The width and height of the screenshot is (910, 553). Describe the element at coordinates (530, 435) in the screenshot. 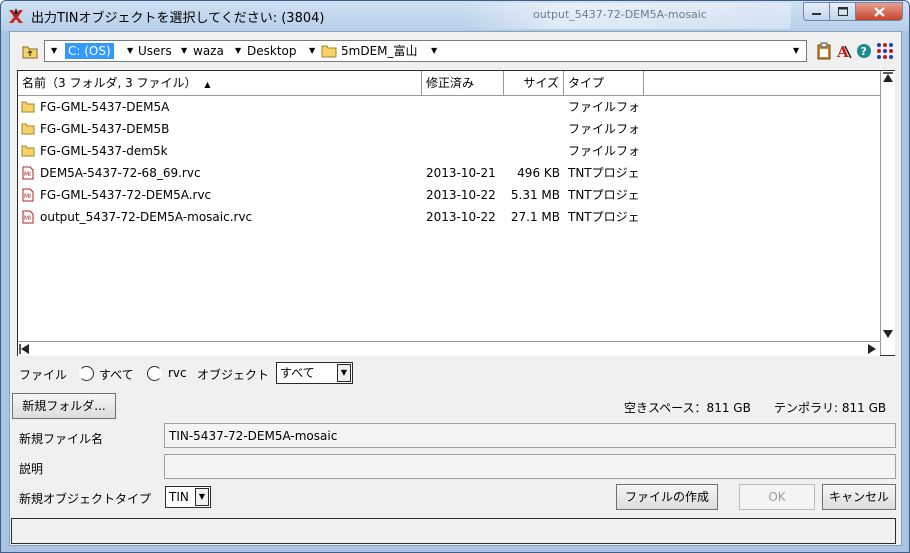

I see `new-file-name-input` at that location.